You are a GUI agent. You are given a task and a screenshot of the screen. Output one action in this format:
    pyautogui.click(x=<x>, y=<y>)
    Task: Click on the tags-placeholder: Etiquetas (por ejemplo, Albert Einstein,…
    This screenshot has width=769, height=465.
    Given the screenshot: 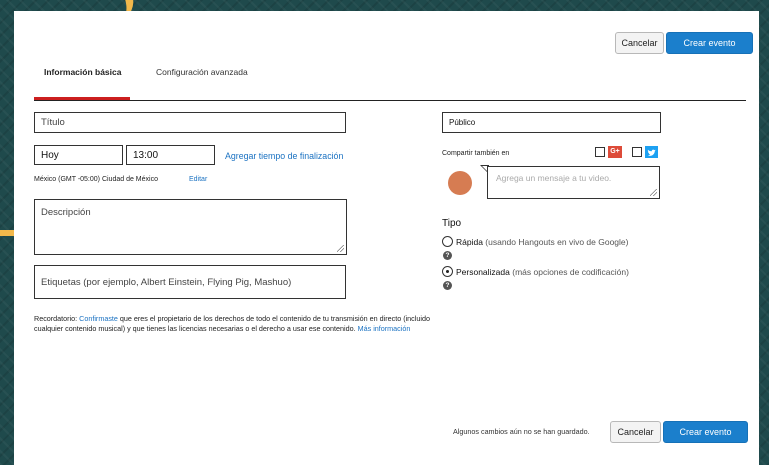 What is the action you would take?
    pyautogui.click(x=166, y=282)
    